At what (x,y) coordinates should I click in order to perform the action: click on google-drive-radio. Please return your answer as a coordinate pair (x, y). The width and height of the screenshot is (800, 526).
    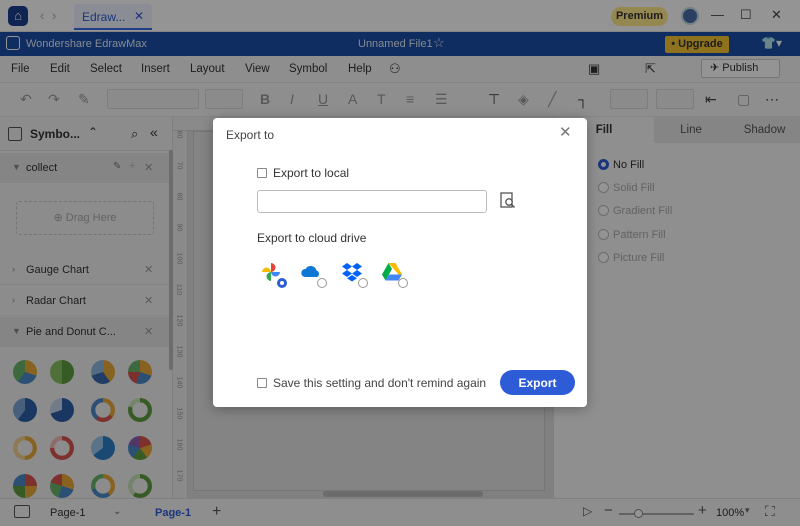
    Looking at the image, I should click on (403, 283).